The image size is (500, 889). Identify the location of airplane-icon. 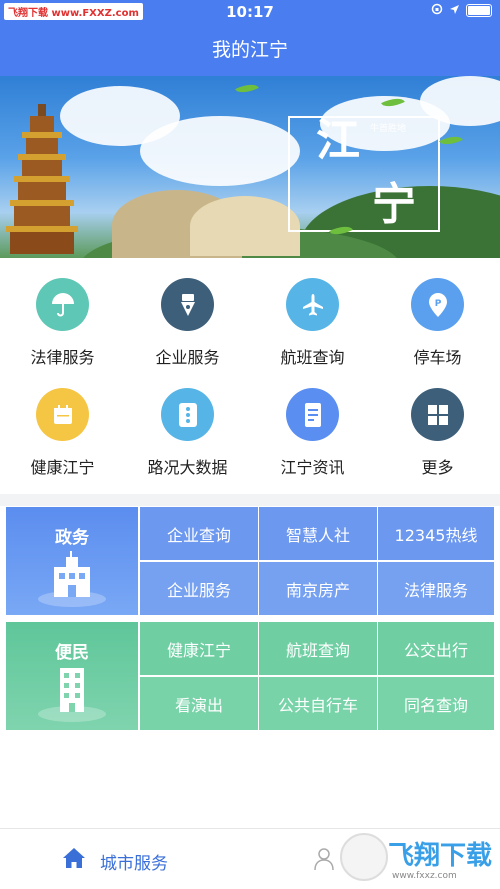
(312, 304).